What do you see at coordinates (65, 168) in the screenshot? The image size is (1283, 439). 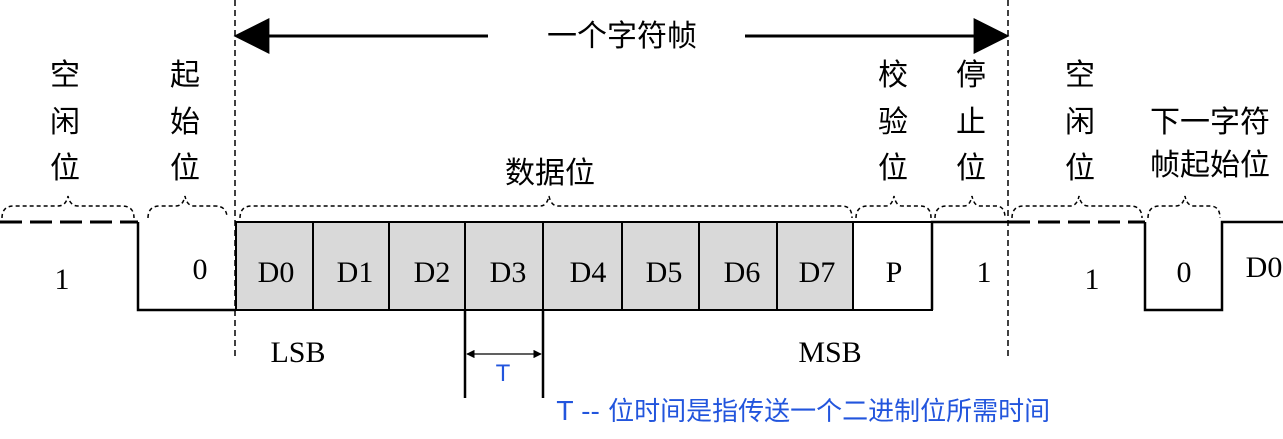 I see `idle-left-char: 位` at bounding box center [65, 168].